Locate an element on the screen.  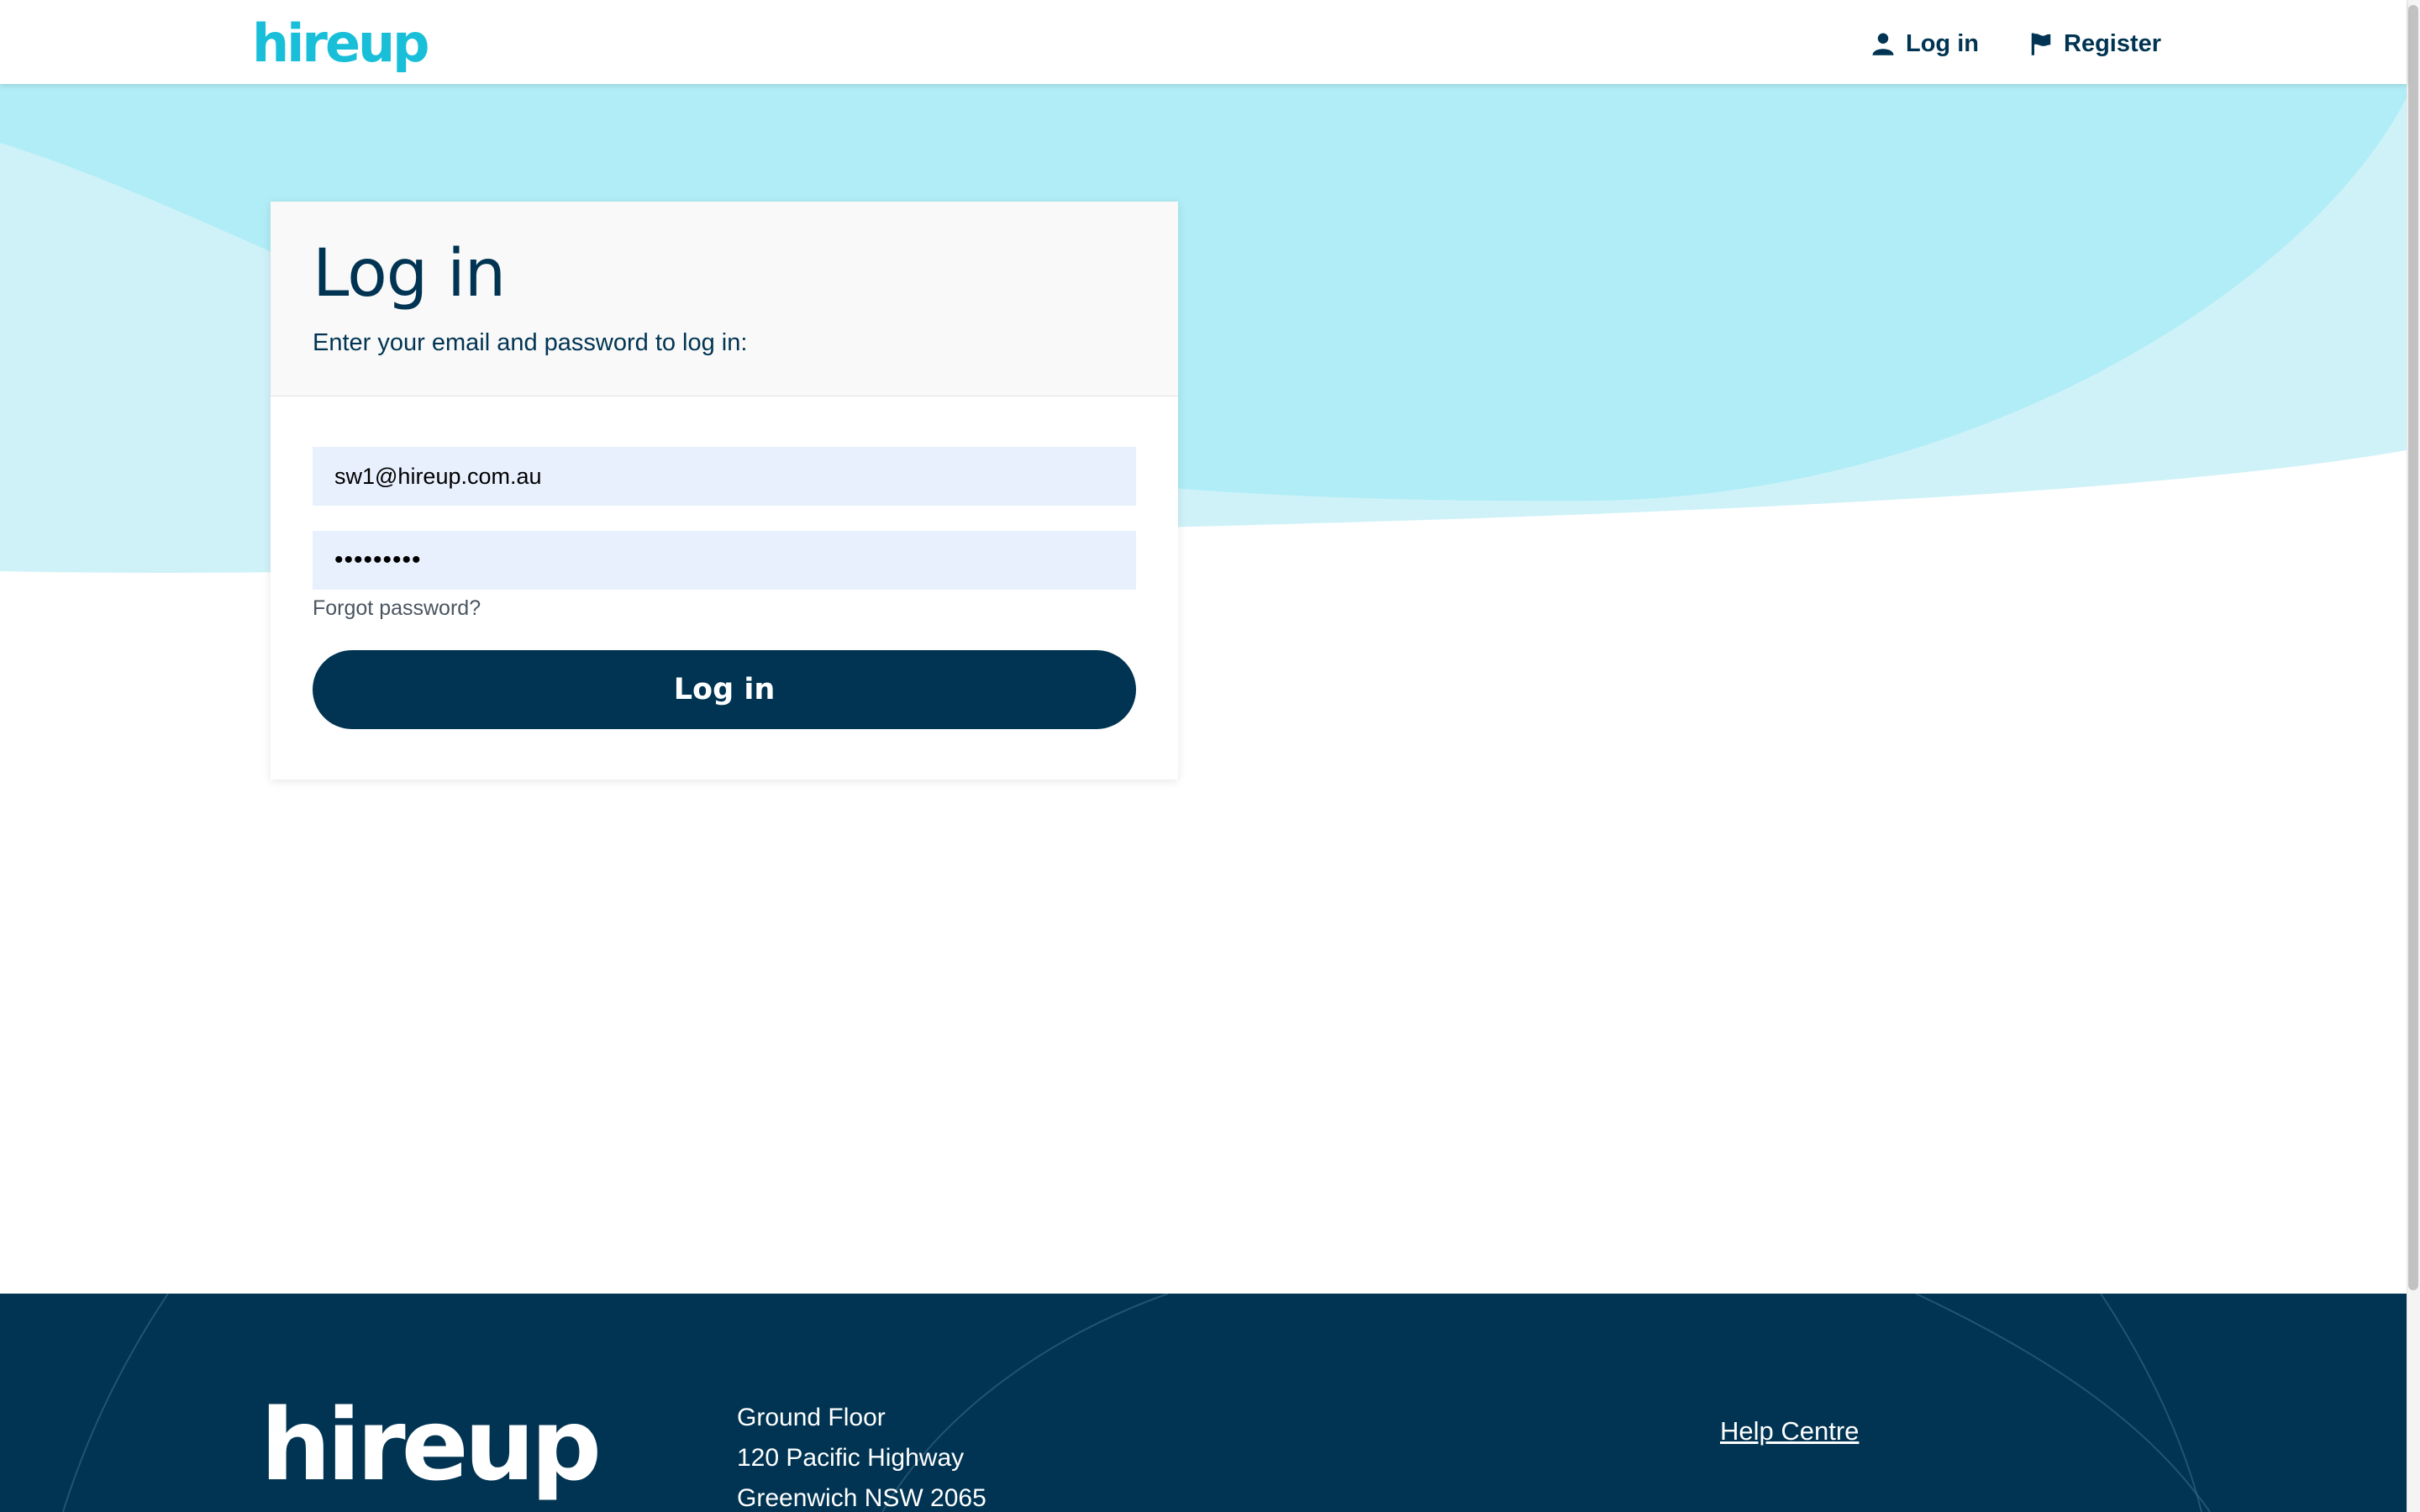
address-line: 120 Pacific Highway is located at coordinates (851, 1458).